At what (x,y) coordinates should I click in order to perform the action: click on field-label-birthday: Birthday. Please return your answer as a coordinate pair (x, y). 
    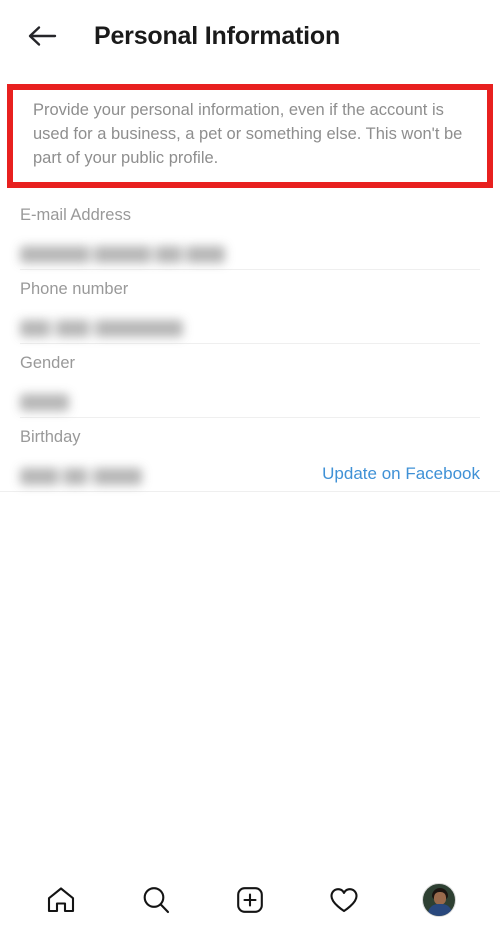
    Looking at the image, I should click on (50, 436).